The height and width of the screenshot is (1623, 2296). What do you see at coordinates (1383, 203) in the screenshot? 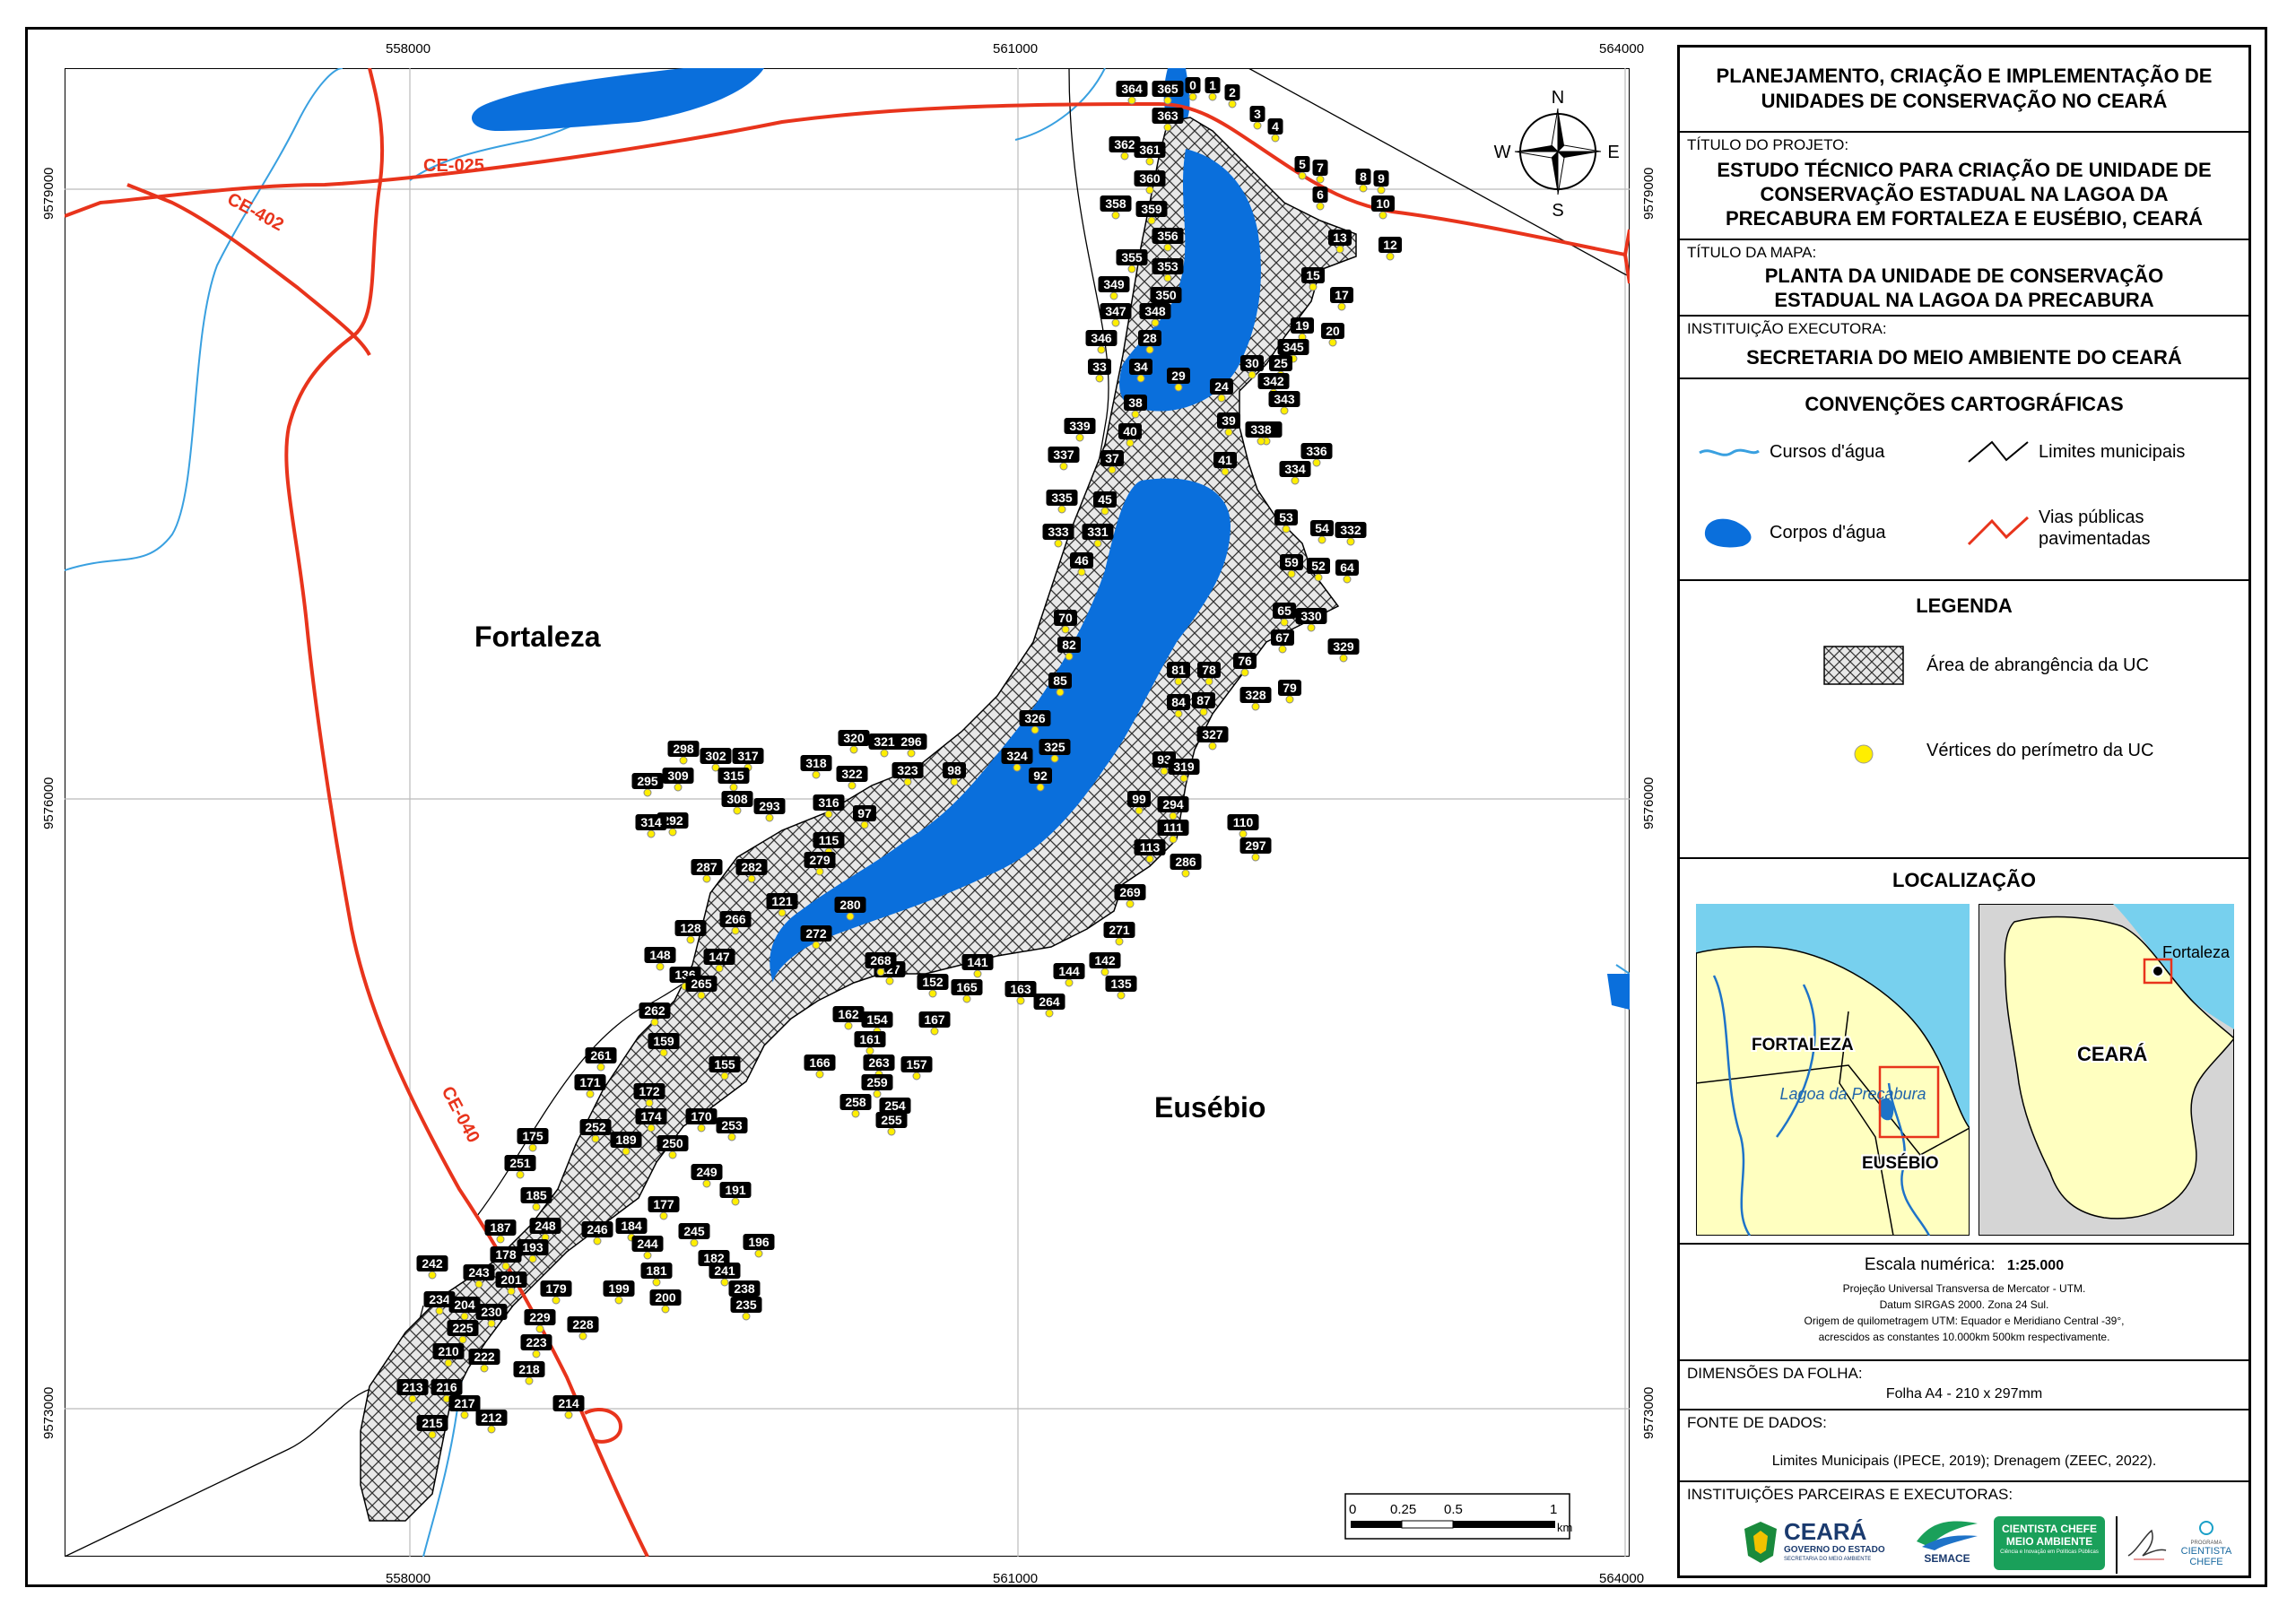
I see `vertex-label: 10` at bounding box center [1383, 203].